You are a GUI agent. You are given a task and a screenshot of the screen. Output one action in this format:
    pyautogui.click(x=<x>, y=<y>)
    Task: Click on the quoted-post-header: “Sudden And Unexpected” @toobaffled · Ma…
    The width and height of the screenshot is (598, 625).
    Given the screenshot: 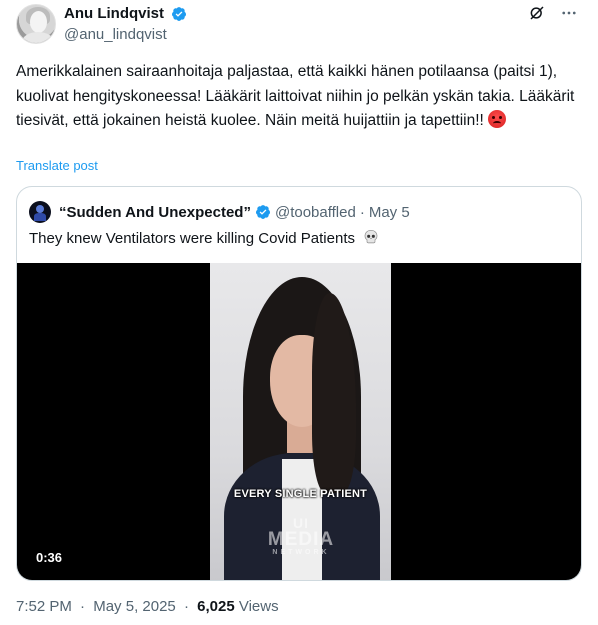 What is the action you would take?
    pyautogui.click(x=219, y=212)
    